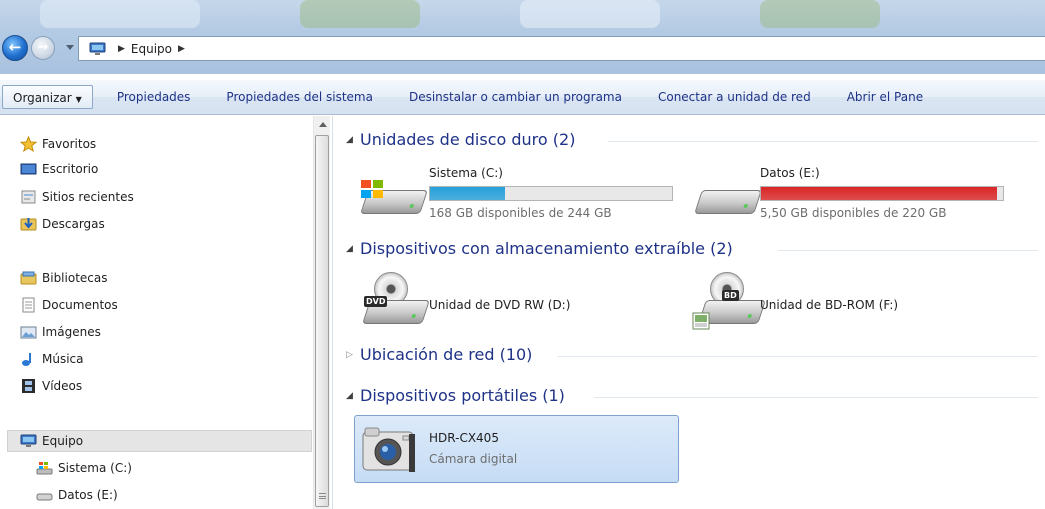  I want to click on nav-videos: Vídeos, so click(51, 386).